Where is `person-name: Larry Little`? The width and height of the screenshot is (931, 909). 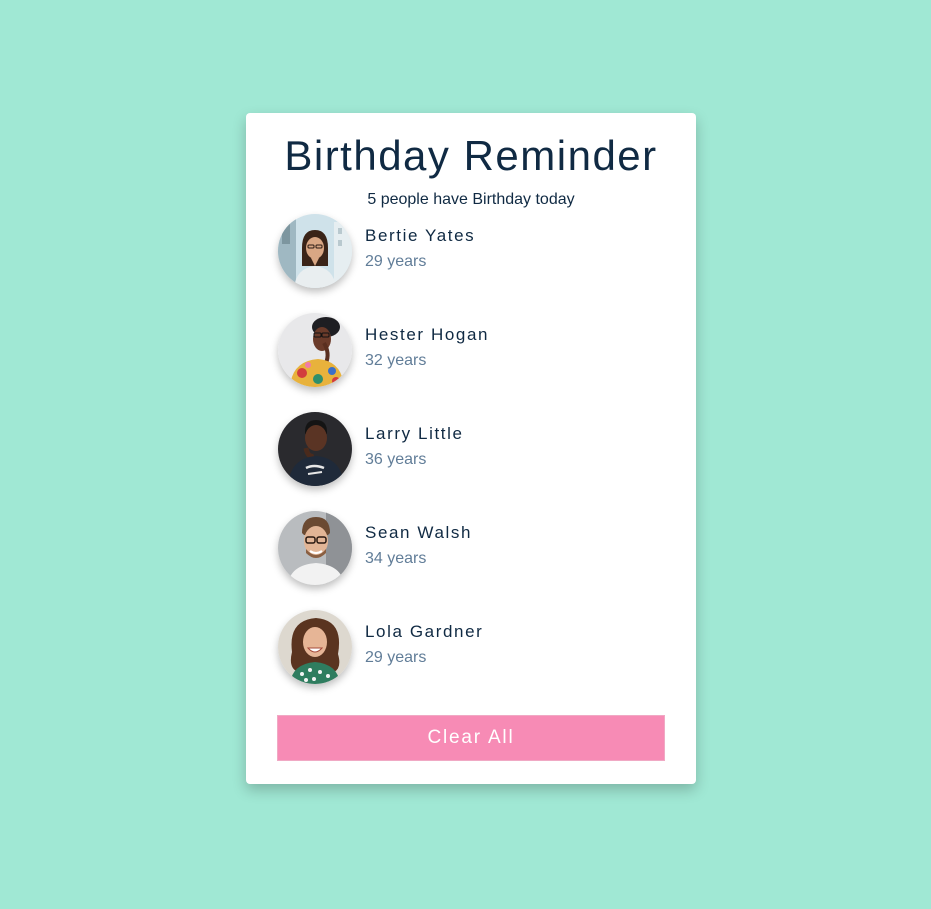 person-name: Larry Little is located at coordinates (414, 433).